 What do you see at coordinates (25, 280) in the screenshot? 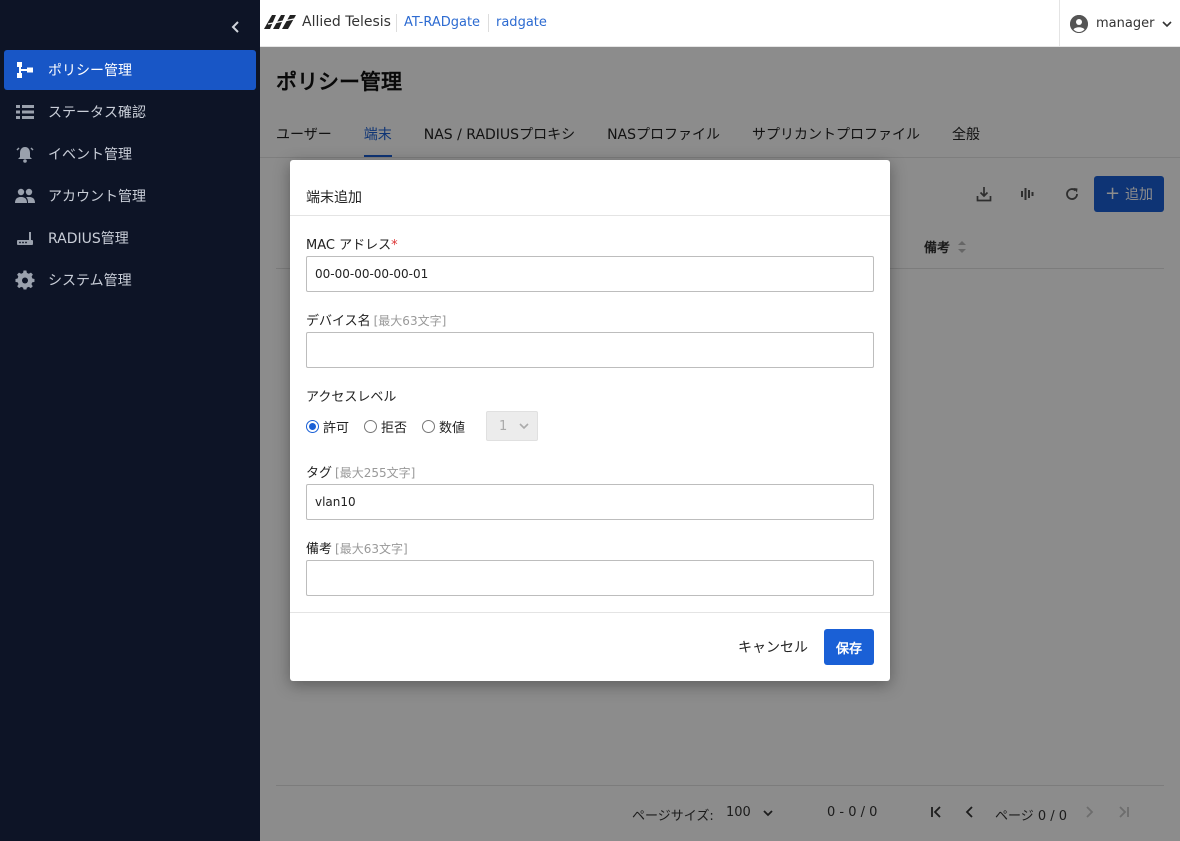
I see `gear-icon` at bounding box center [25, 280].